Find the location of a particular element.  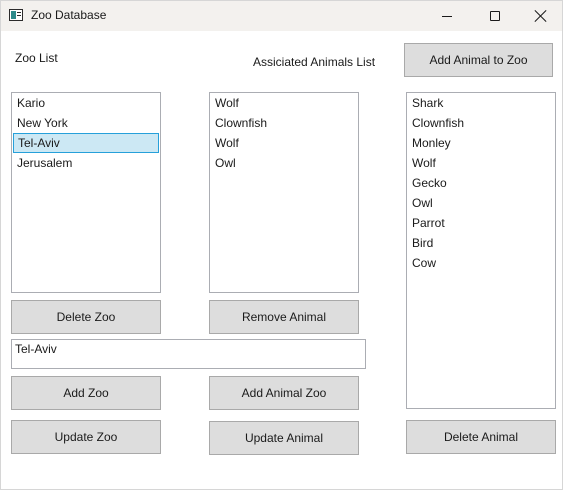

close-icon is located at coordinates (541, 16).